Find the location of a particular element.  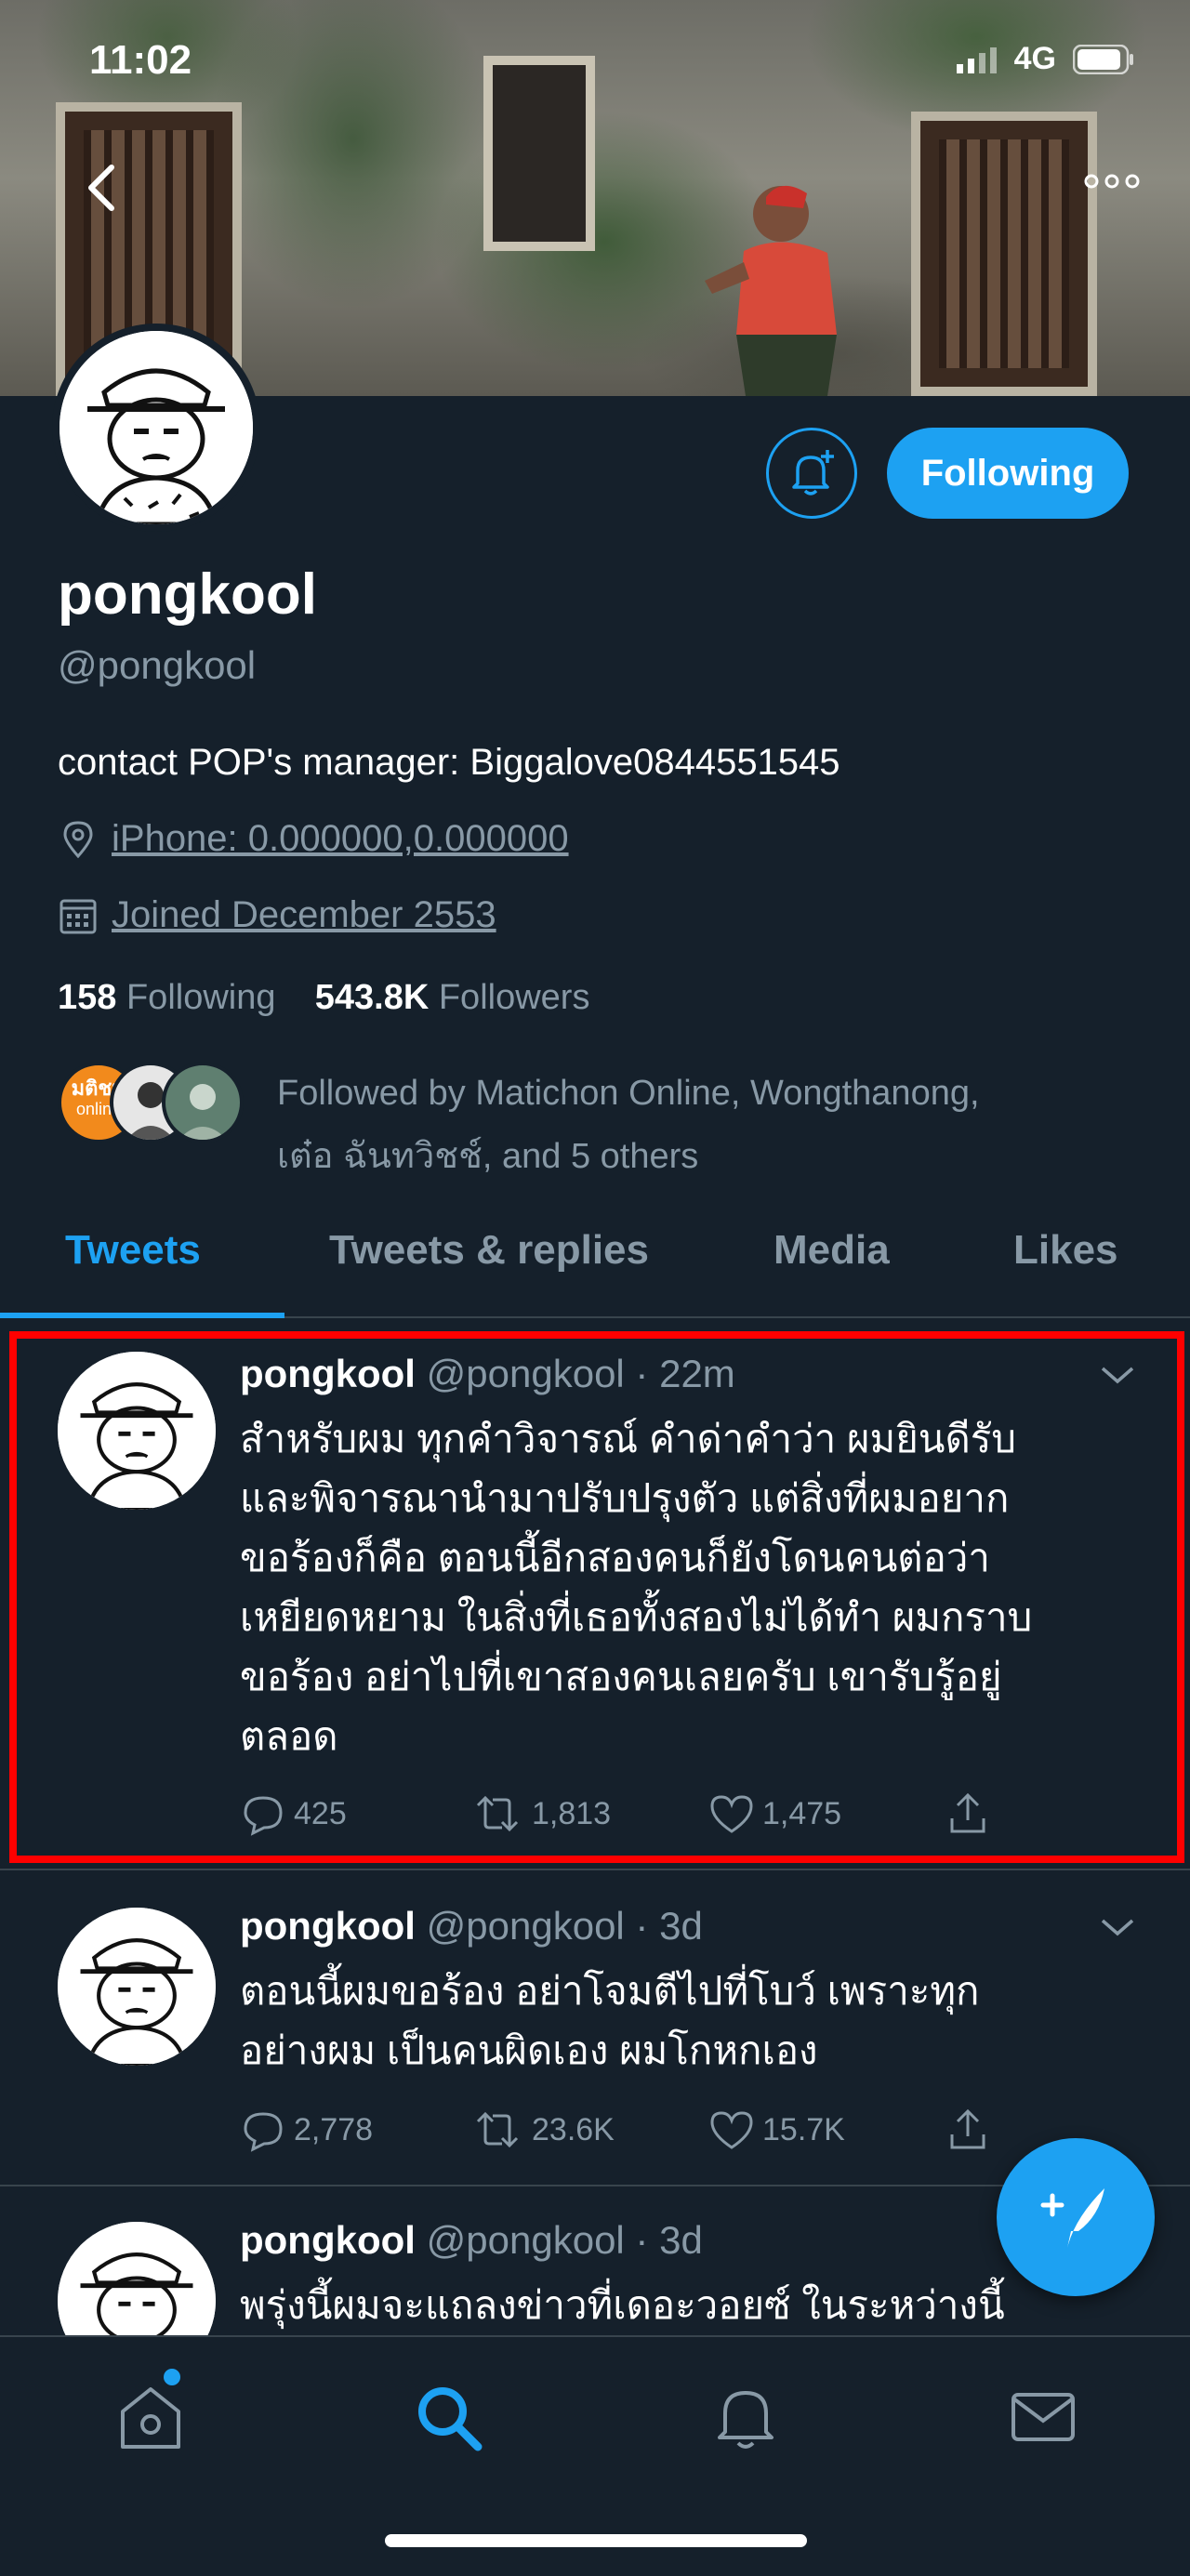

battery-icon is located at coordinates (1103, 59).